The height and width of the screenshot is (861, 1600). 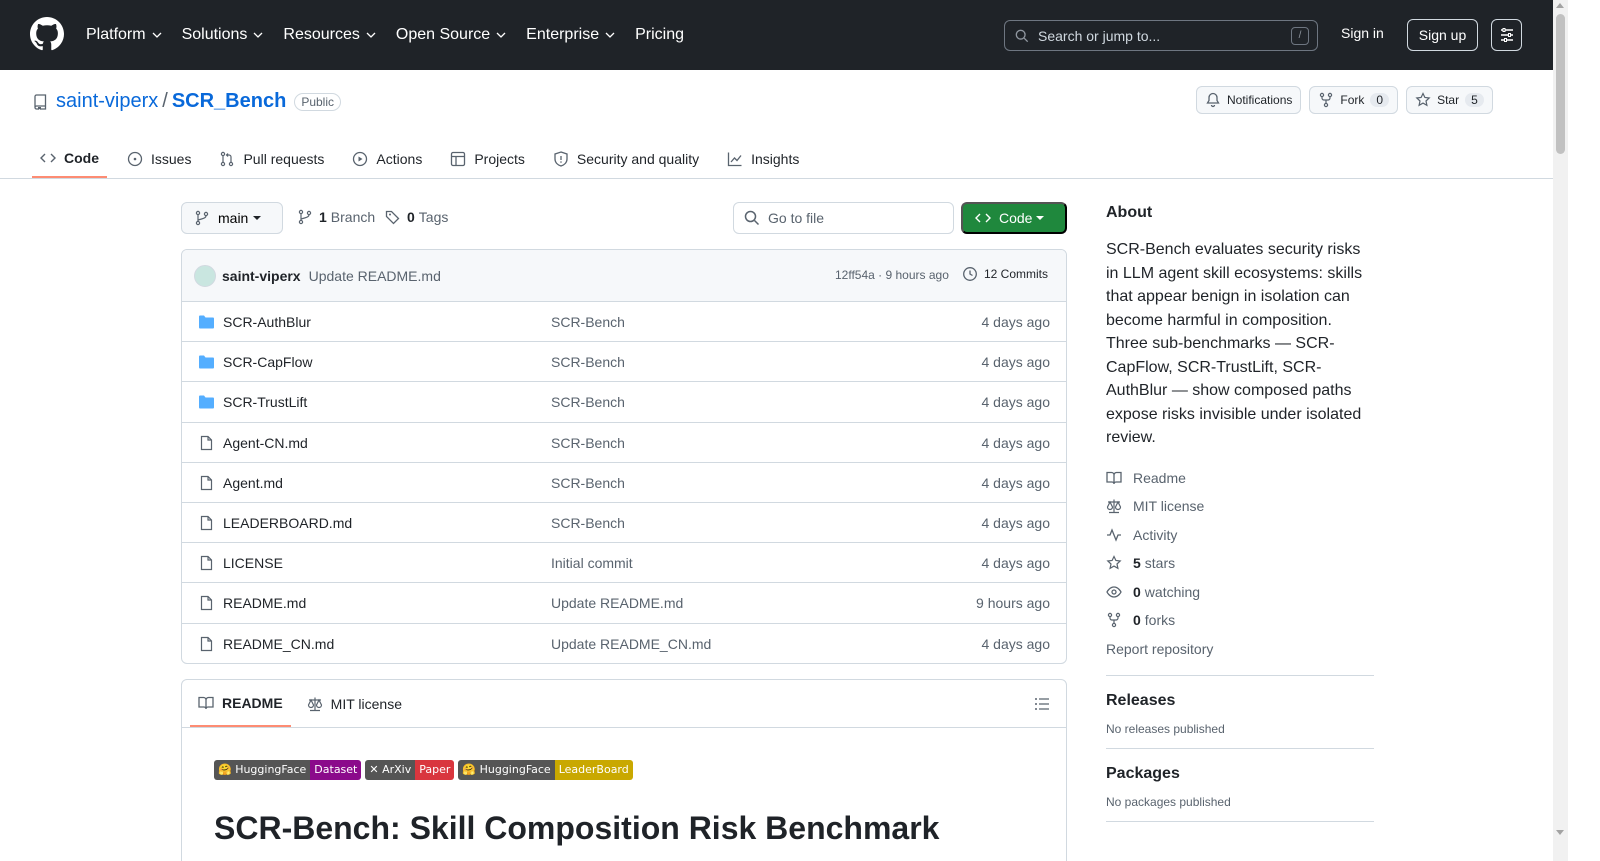 What do you see at coordinates (267, 362) in the screenshot?
I see `file-name-link: SCR-CapFlow` at bounding box center [267, 362].